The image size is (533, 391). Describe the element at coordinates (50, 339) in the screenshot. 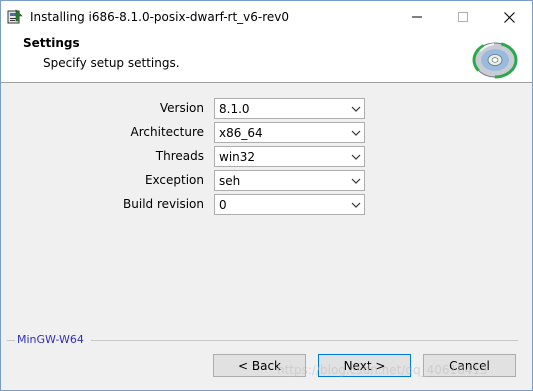

I see `brand-label: MinGW-W64` at that location.